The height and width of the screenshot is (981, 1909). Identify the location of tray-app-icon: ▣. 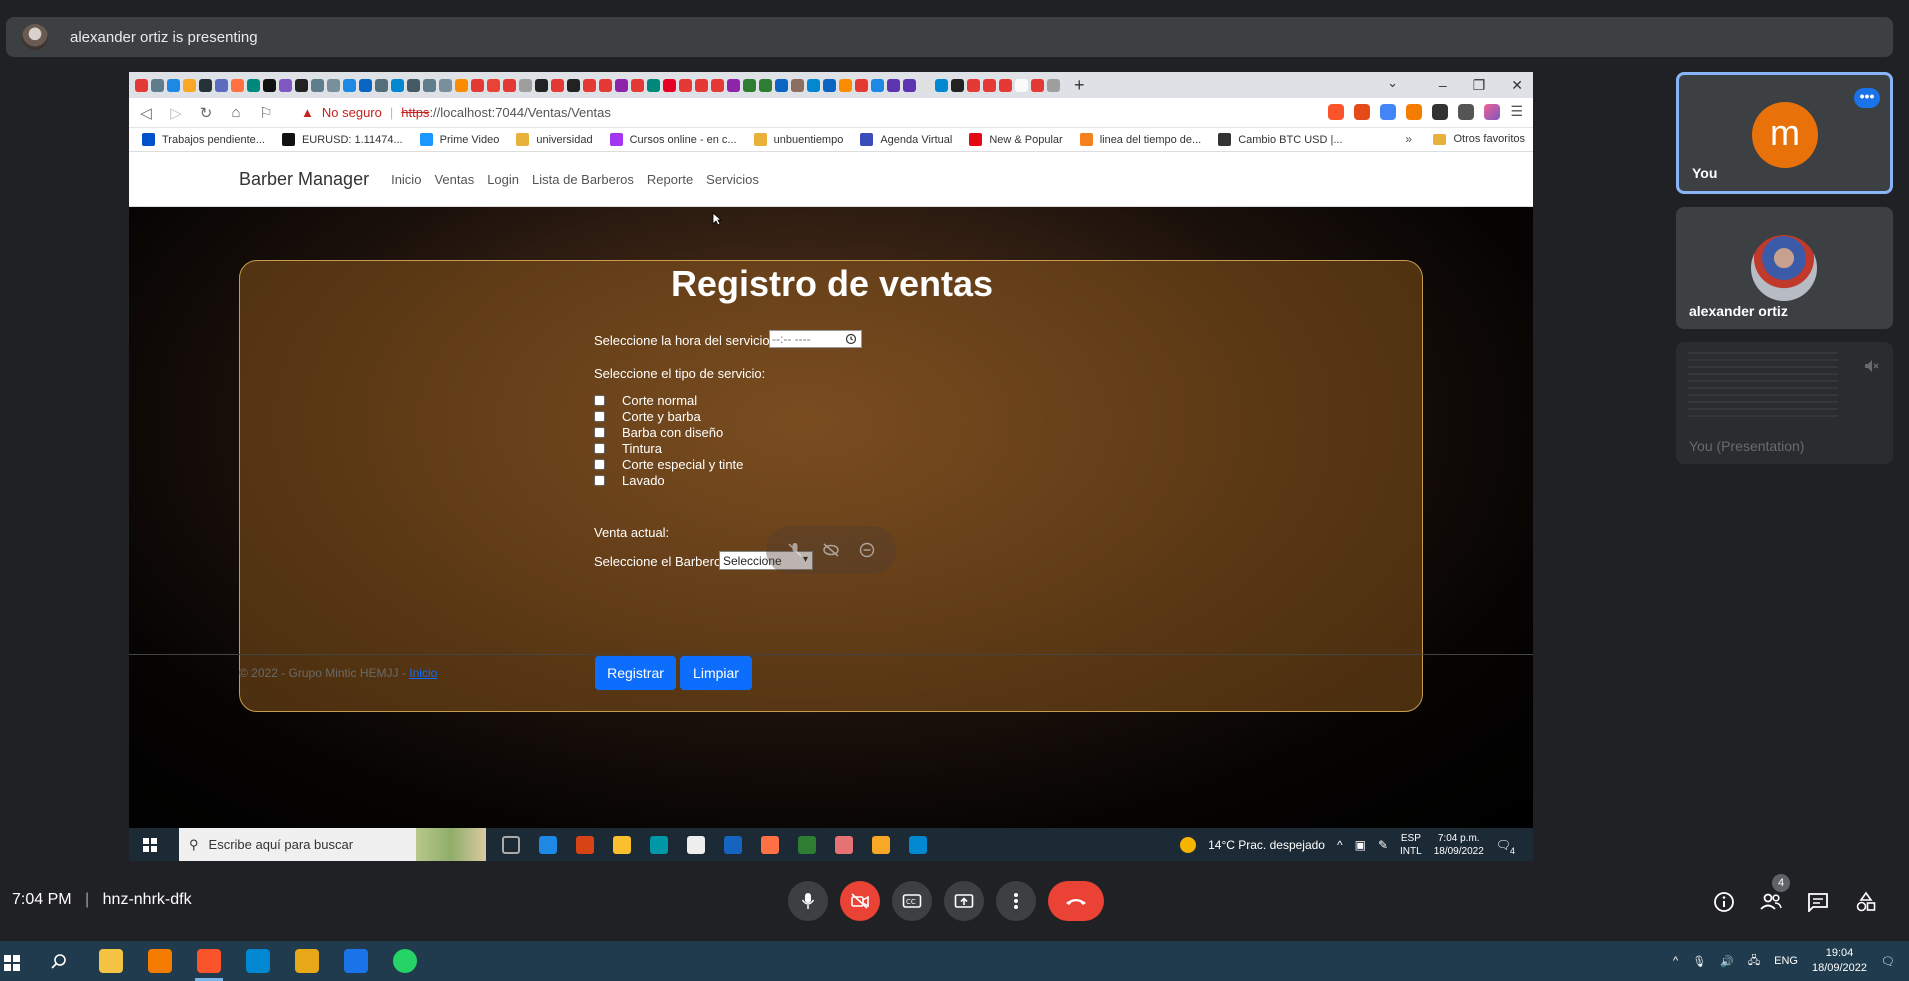
(1360, 845).